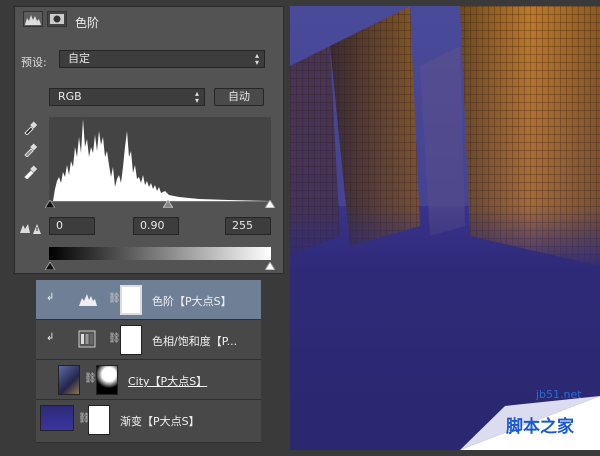 Image resolution: width=600 pixels, height=456 pixels. What do you see at coordinates (34, 62) in the screenshot?
I see `preset-label: 预设:` at bounding box center [34, 62].